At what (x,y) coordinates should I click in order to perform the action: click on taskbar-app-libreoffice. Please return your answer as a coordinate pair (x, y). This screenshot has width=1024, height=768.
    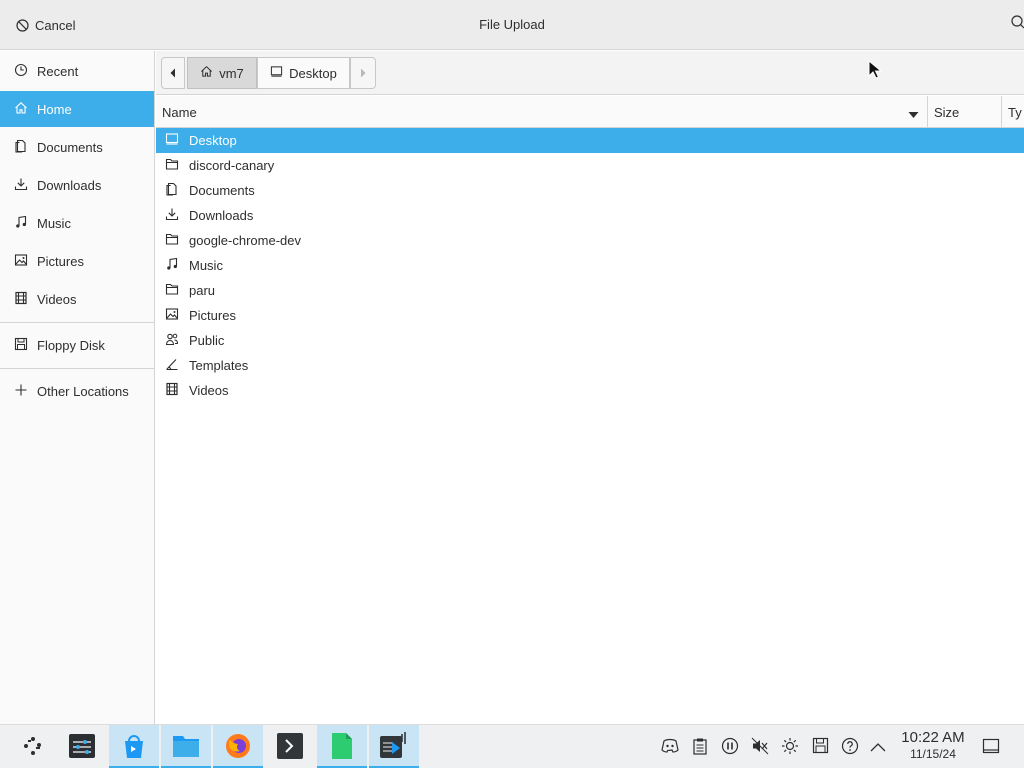
    Looking at the image, I should click on (342, 746).